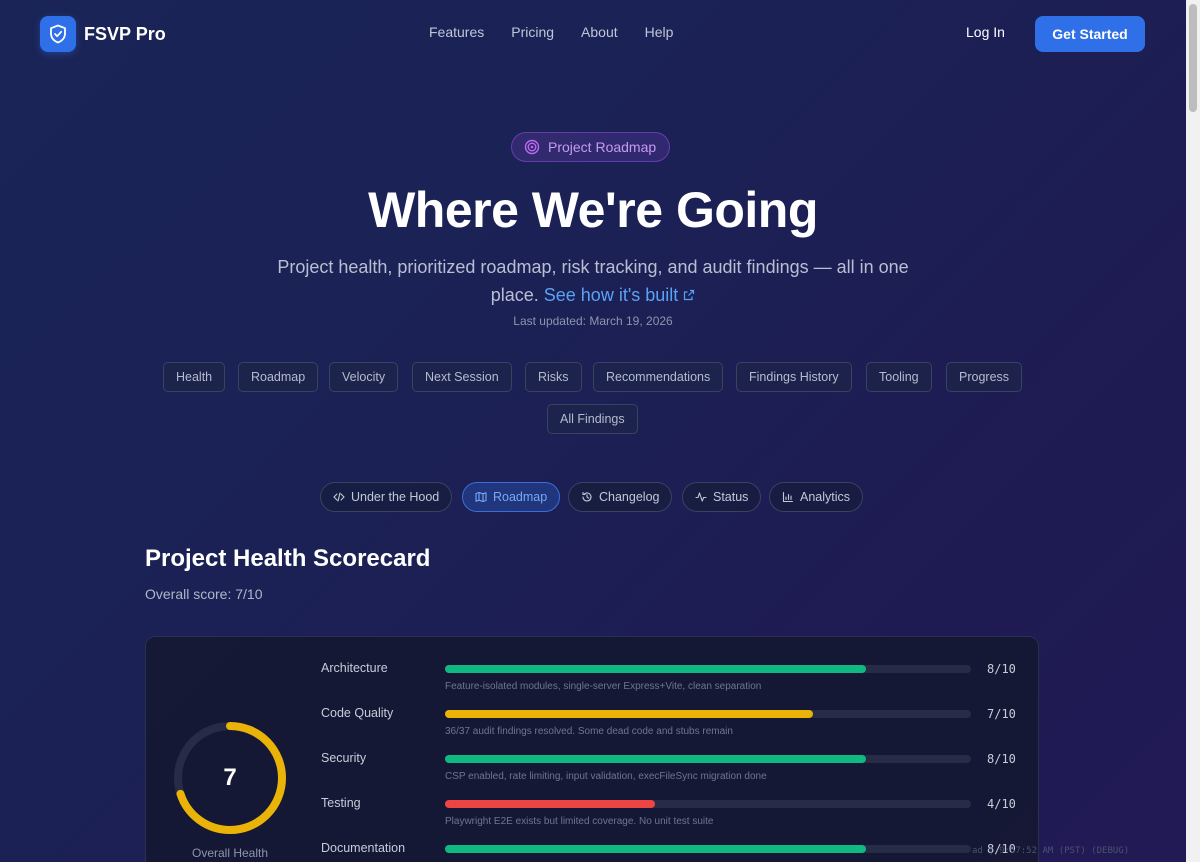 The width and height of the screenshot is (1200, 862). What do you see at coordinates (592, 419) in the screenshot?
I see `section-chip-all-findings: All Findings` at bounding box center [592, 419].